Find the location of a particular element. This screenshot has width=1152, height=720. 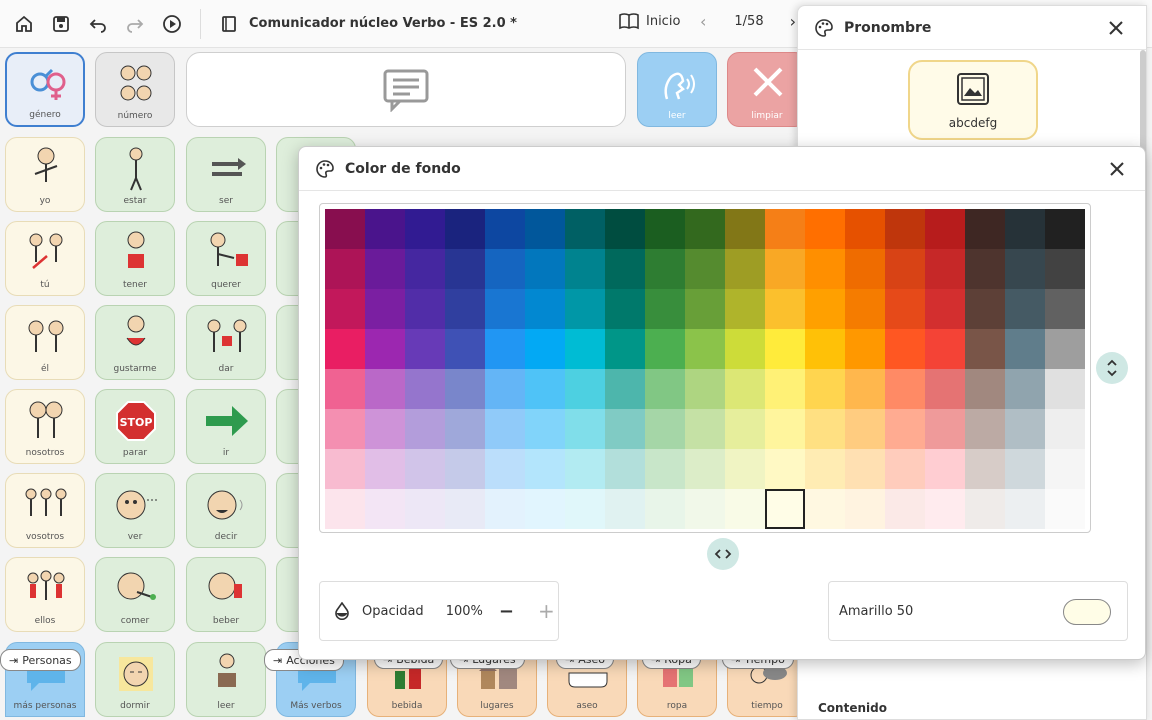

parar-cell: STOP parar is located at coordinates (135, 426).